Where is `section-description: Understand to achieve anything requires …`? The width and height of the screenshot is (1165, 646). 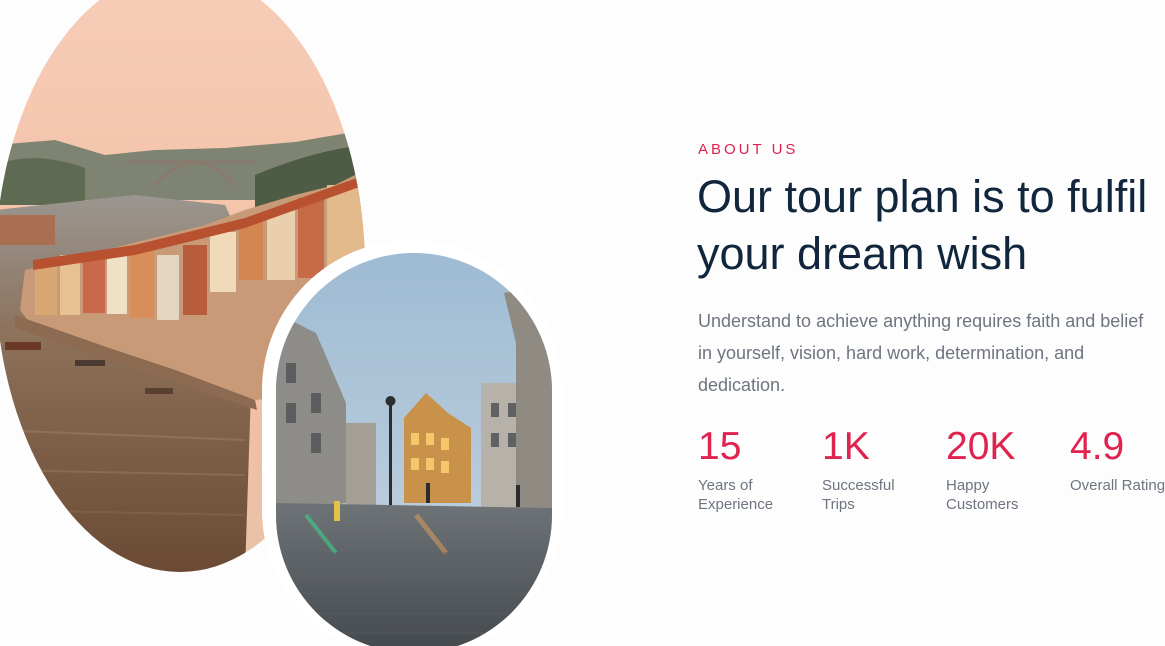
section-description: Understand to achieve anything requires … is located at coordinates (921, 353).